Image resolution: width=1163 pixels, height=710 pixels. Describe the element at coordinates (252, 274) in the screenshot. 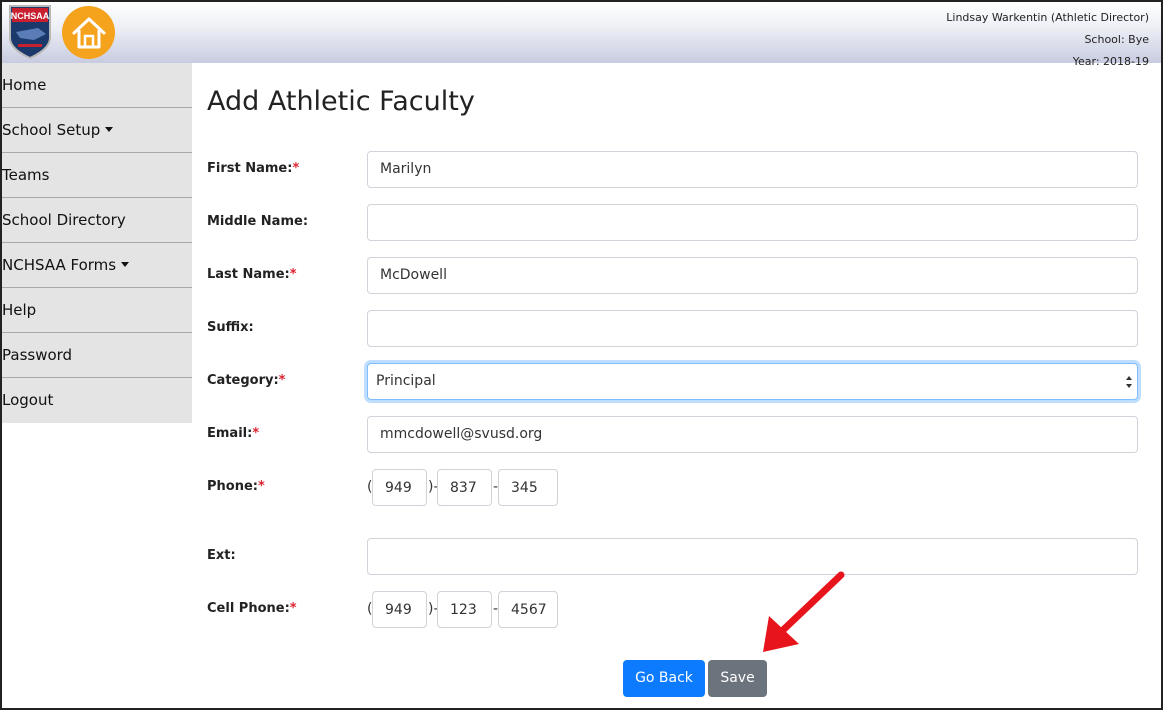

I see `last-name-label: Last Name:*` at that location.